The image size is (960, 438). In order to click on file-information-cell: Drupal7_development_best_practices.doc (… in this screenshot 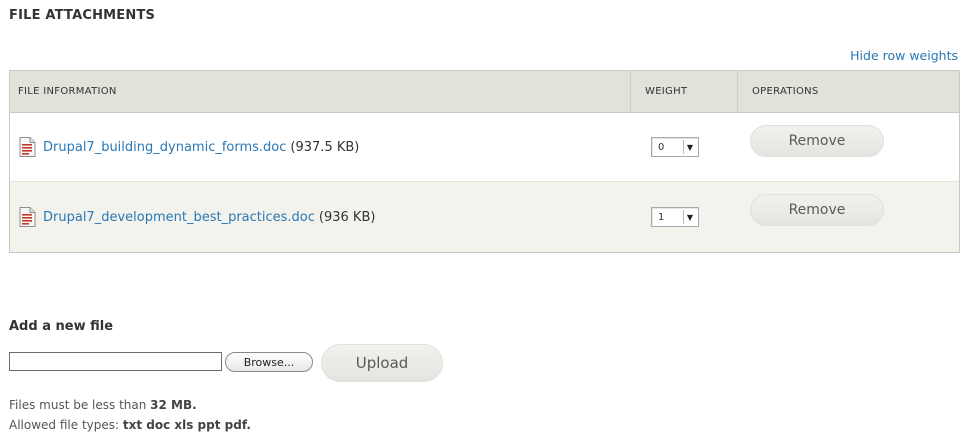, I will do `click(320, 217)`.